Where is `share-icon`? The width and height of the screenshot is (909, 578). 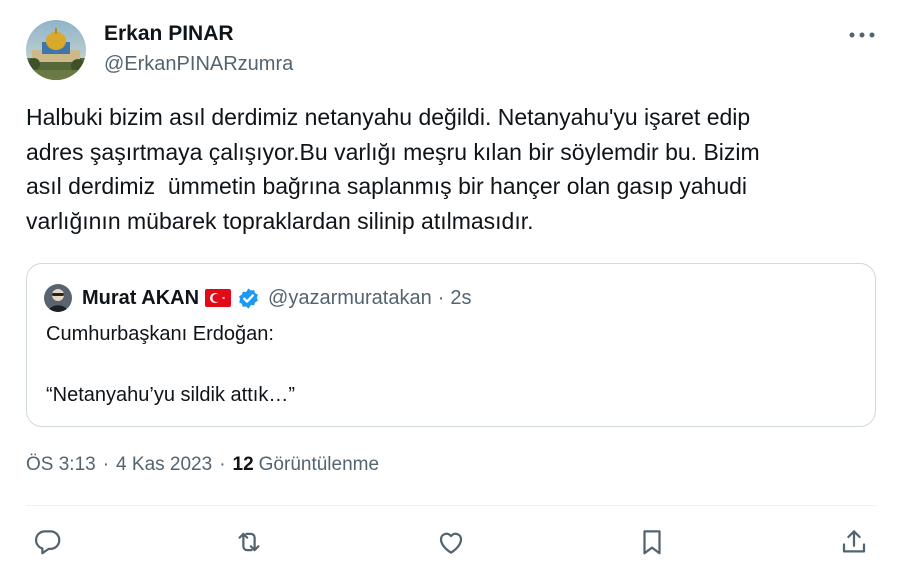 share-icon is located at coordinates (854, 541).